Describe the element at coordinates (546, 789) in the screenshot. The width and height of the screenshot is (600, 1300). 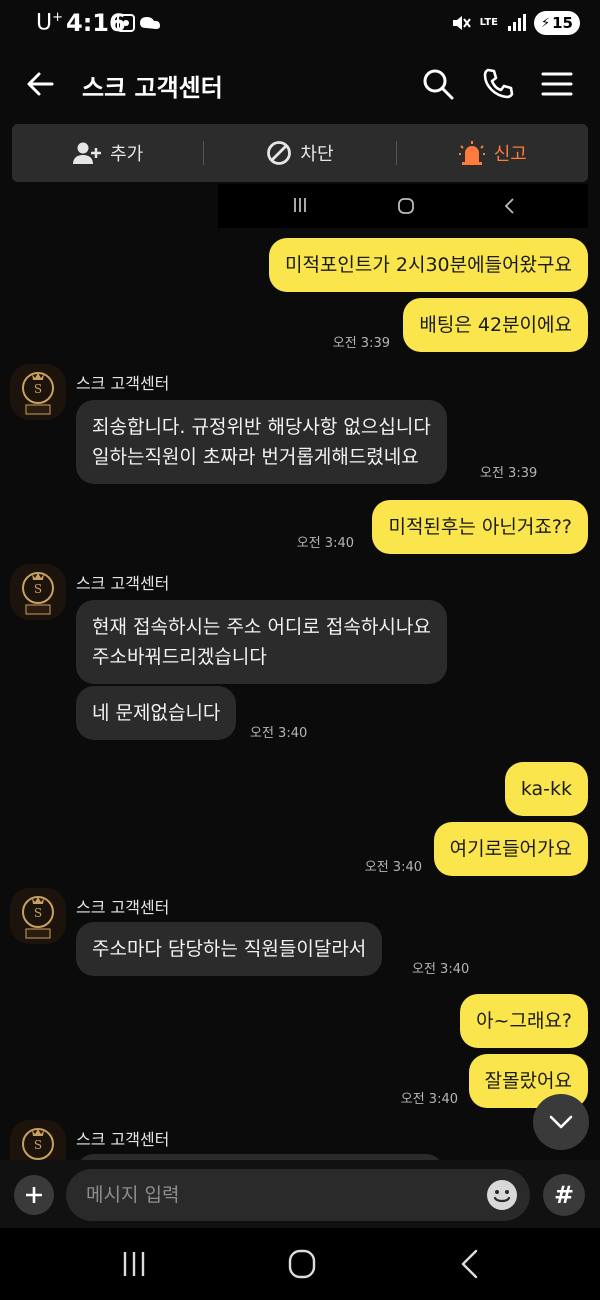
I see `message-bubble-sent: ka-kk` at that location.